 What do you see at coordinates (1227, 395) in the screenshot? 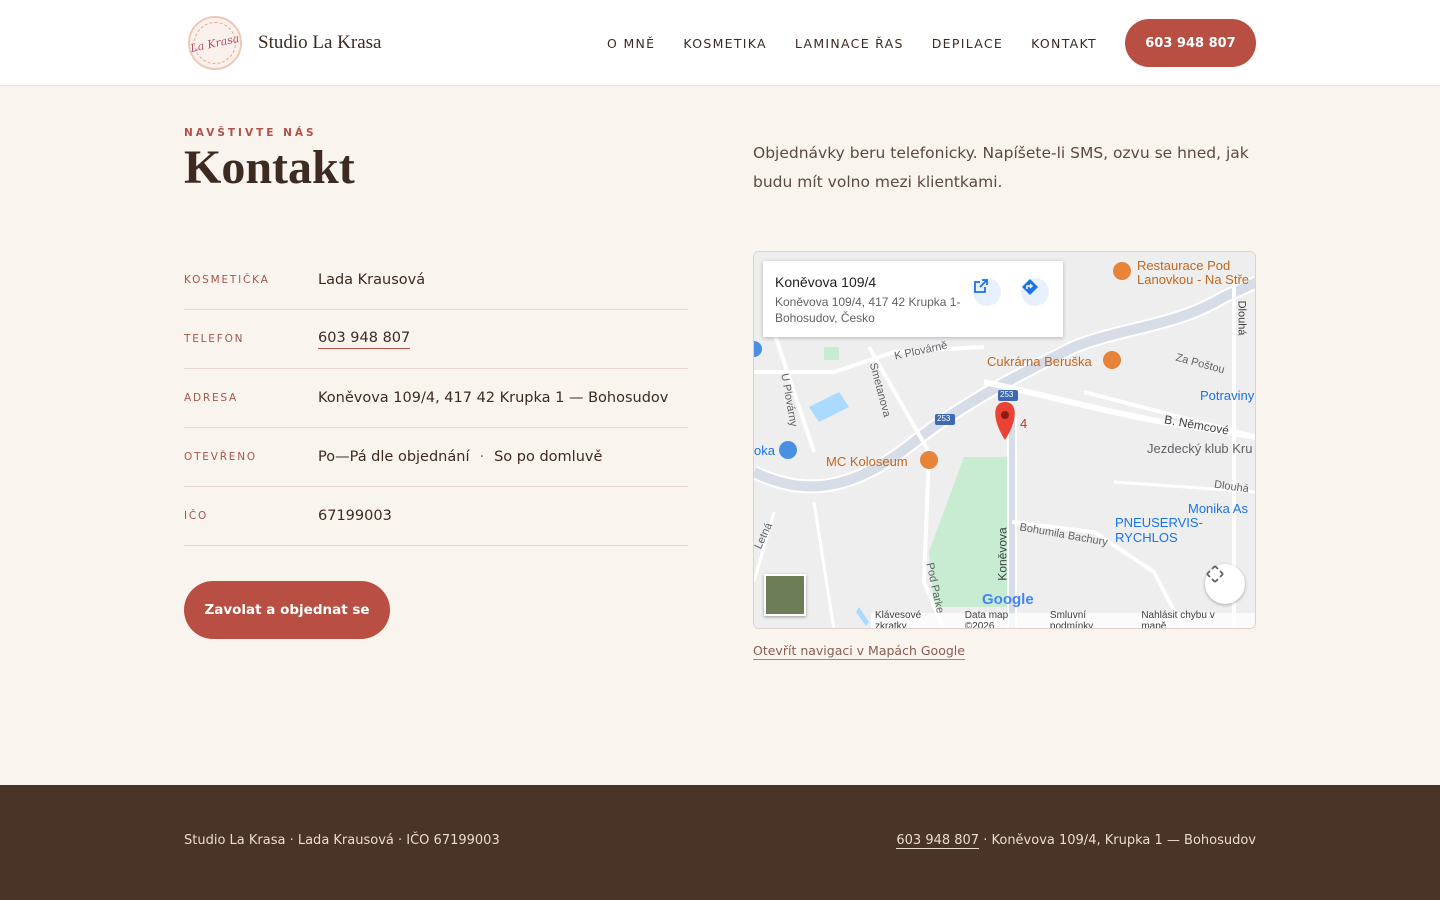
I see `map-label-potraviny: Potraviny` at bounding box center [1227, 395].